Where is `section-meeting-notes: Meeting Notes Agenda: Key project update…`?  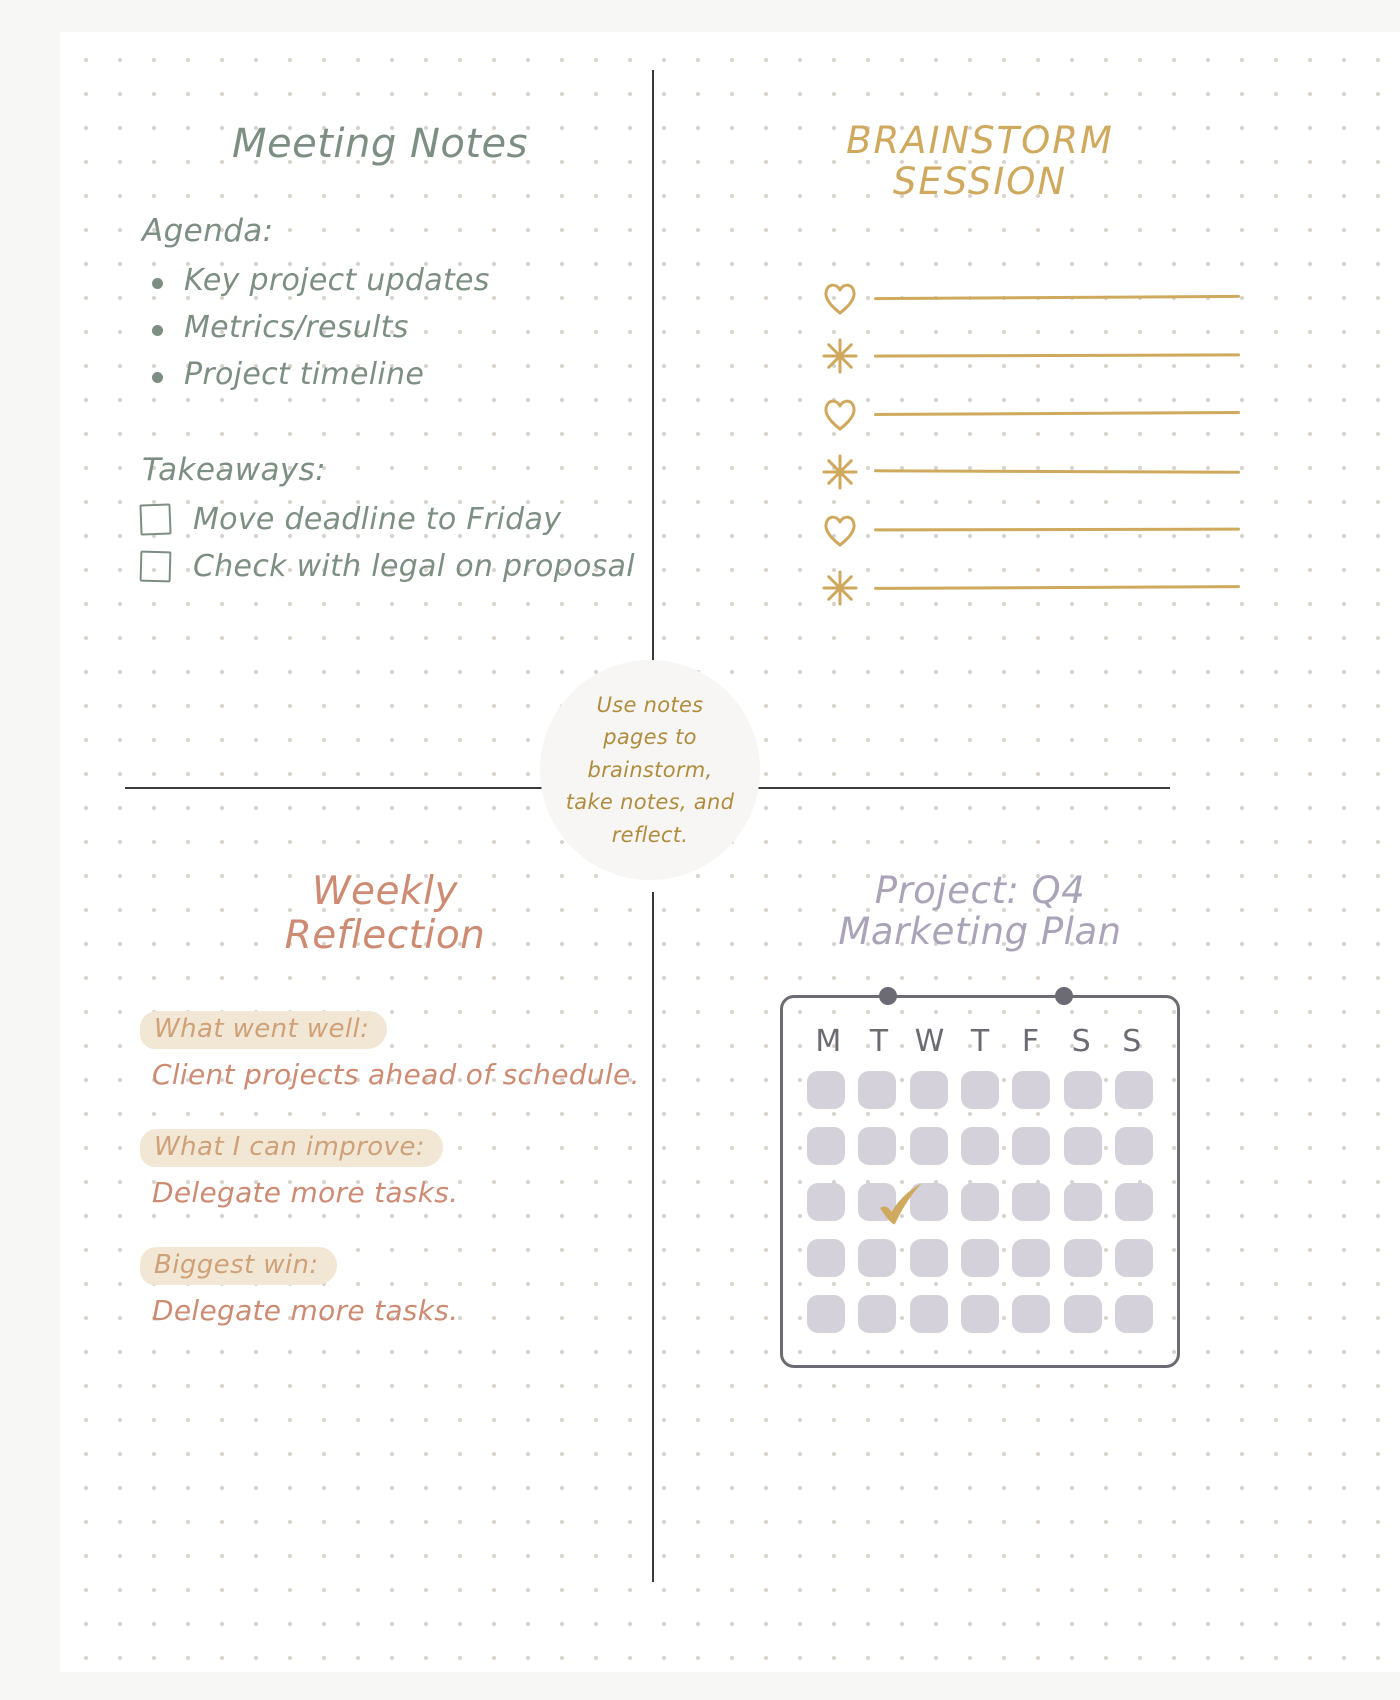
section-meeting-notes: Meeting Notes Agenda: Key project update… is located at coordinates (380, 359).